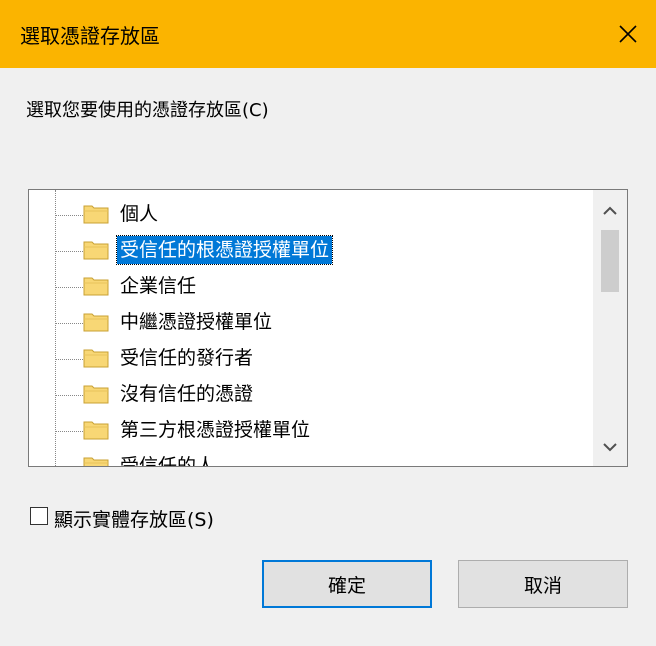 The image size is (656, 646). I want to click on tree-item-label: 受信任的根憑證授權單位, so click(224, 250).